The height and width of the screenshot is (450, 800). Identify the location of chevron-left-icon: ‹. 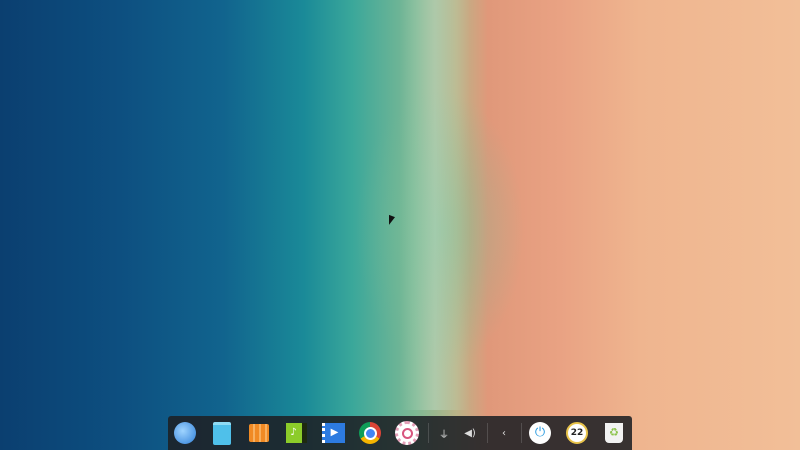
(504, 433).